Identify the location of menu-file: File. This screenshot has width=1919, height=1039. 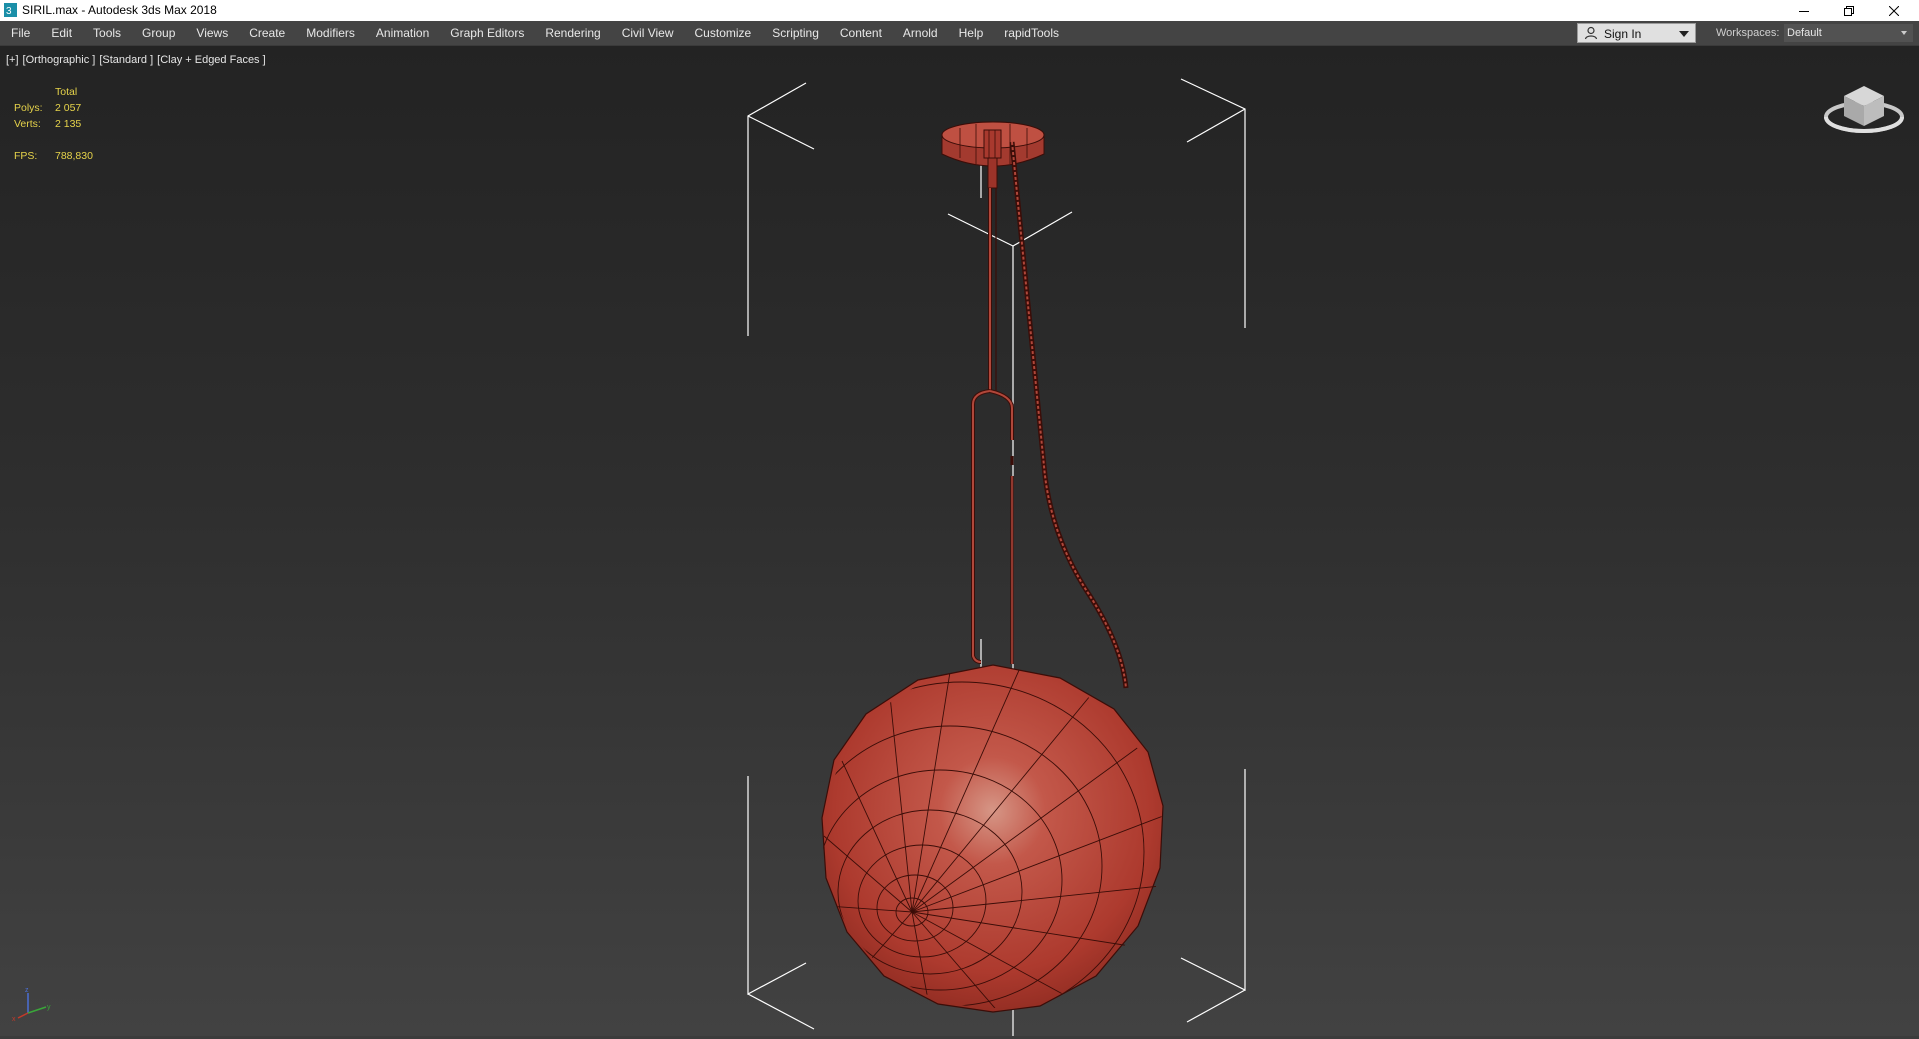
(20, 33).